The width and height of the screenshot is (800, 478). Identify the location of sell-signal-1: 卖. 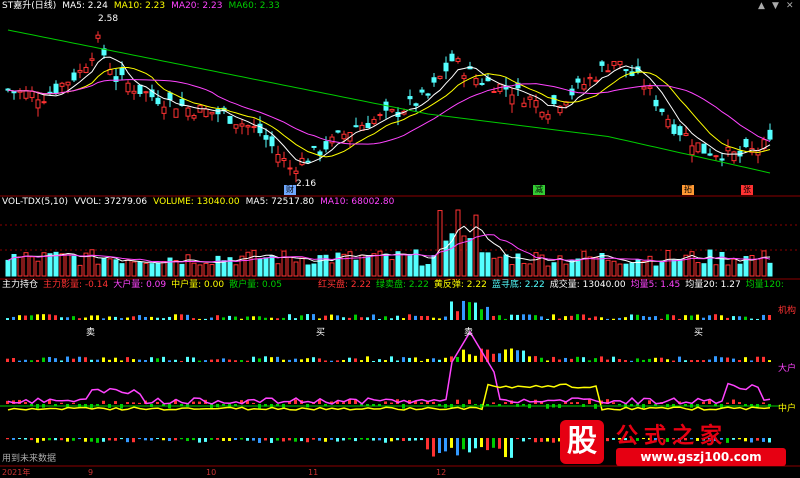
(91, 333).